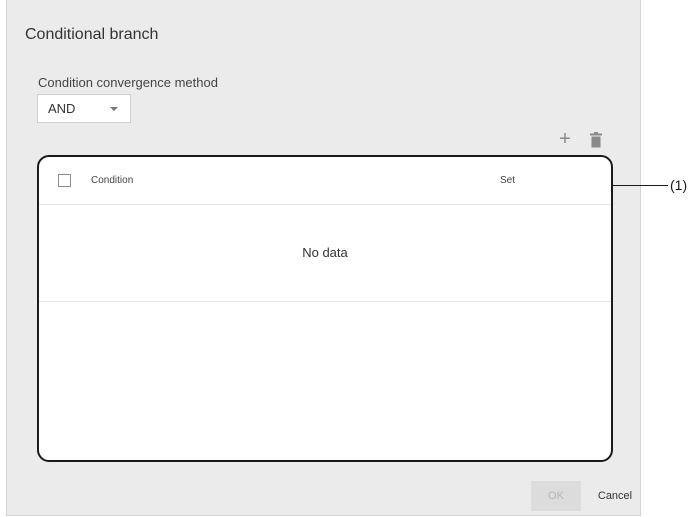 The width and height of the screenshot is (699, 517). I want to click on callout-leader-line, so click(640, 185).